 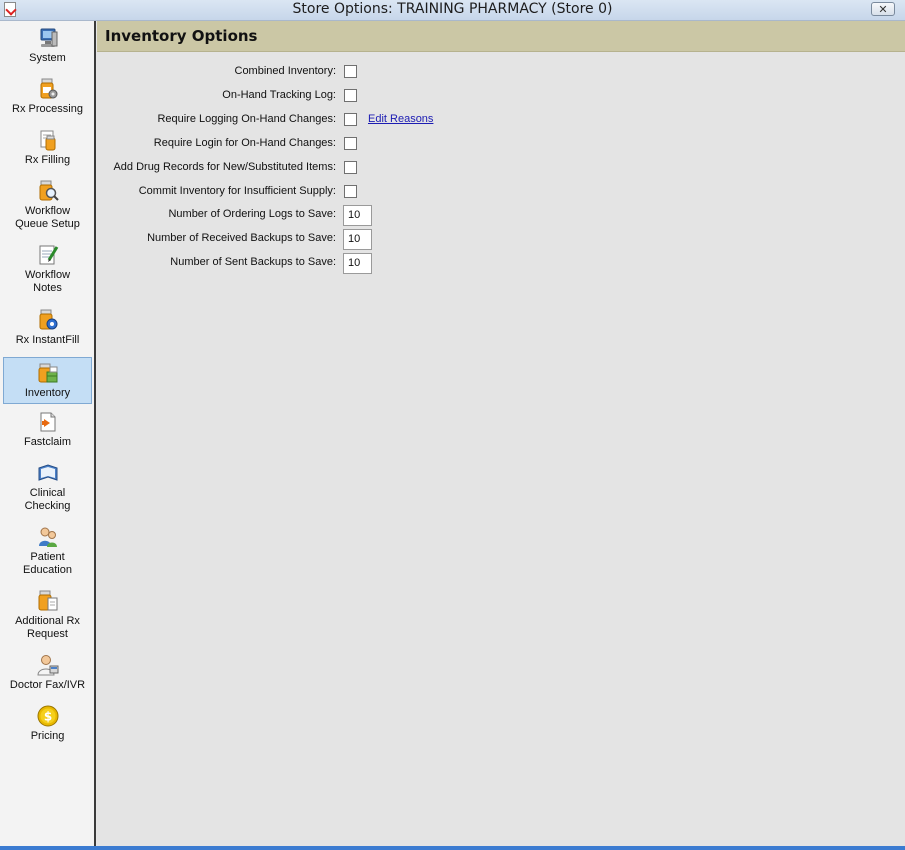 I want to click on sidebar-item-workflow-queue-setup: Workflow Queue Setup, so click(x=47, y=208).